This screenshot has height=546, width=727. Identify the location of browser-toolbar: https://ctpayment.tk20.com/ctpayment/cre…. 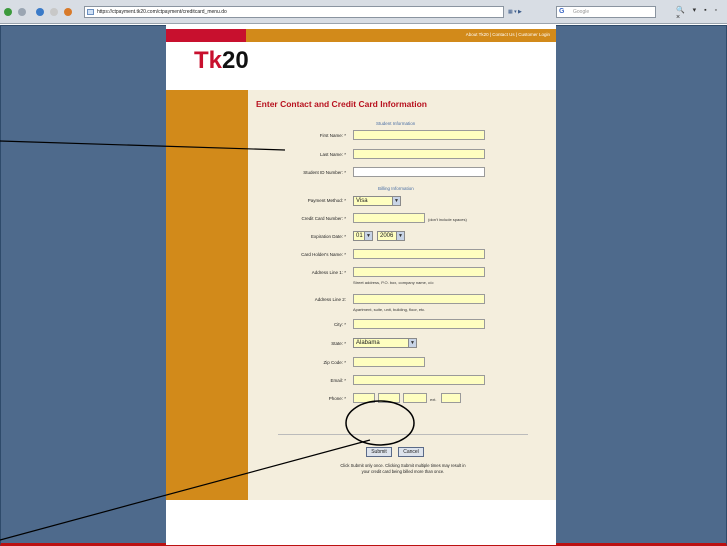
(363, 12).